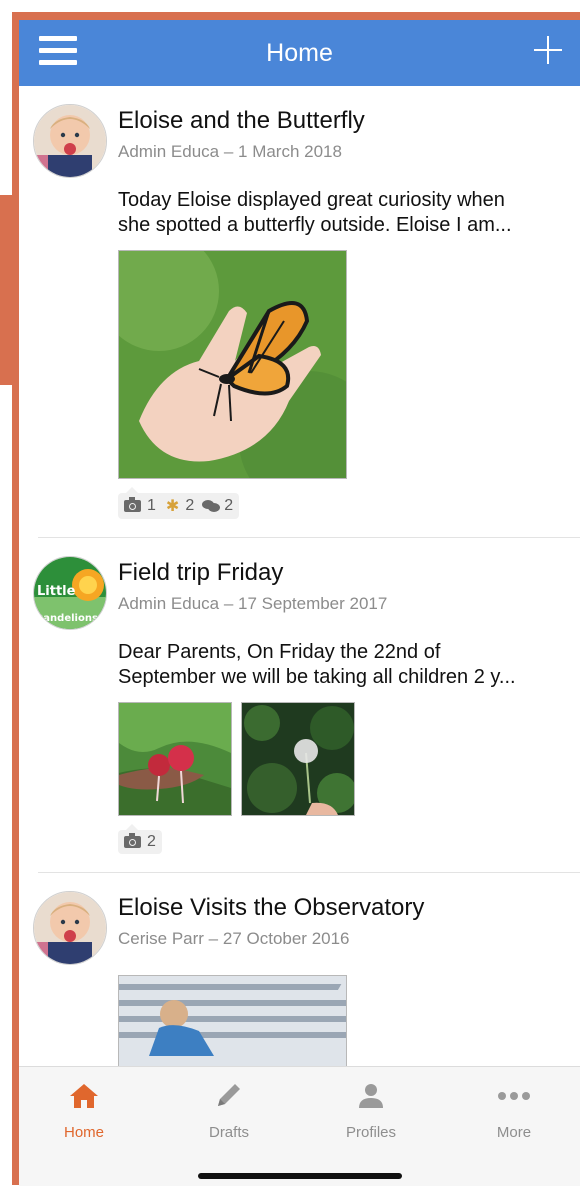 Image resolution: width=580 pixels, height=1186 pixels. Describe the element at coordinates (299, 1126) in the screenshot. I see `bottom-tab-bar: Home Drafts Profiles More` at that location.